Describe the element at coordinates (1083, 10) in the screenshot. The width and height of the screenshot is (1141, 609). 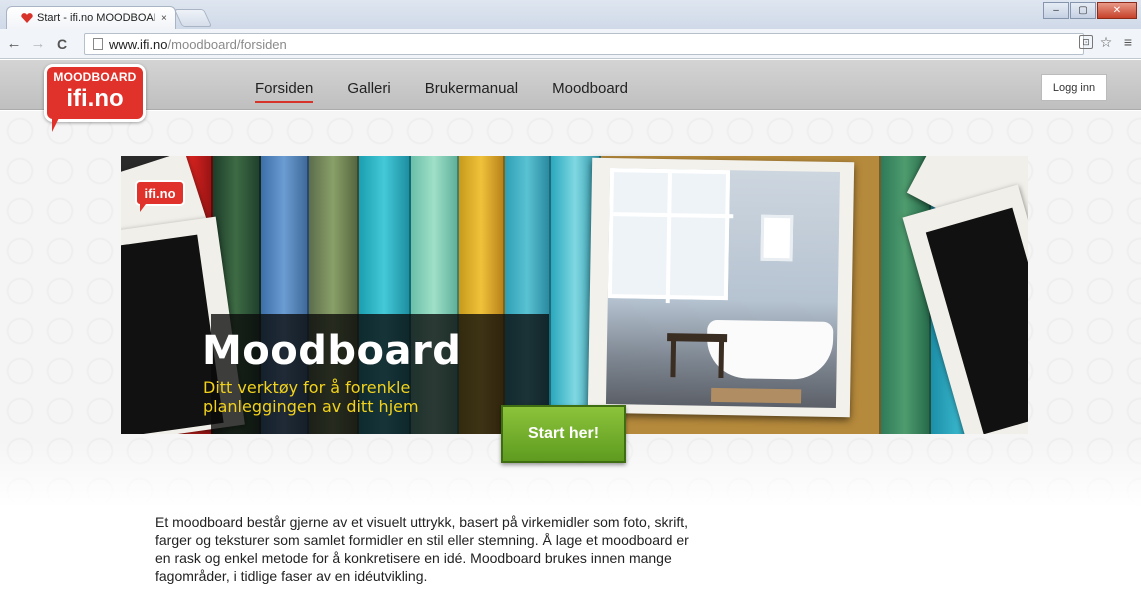
I see `maximize-button: ▢` at that location.